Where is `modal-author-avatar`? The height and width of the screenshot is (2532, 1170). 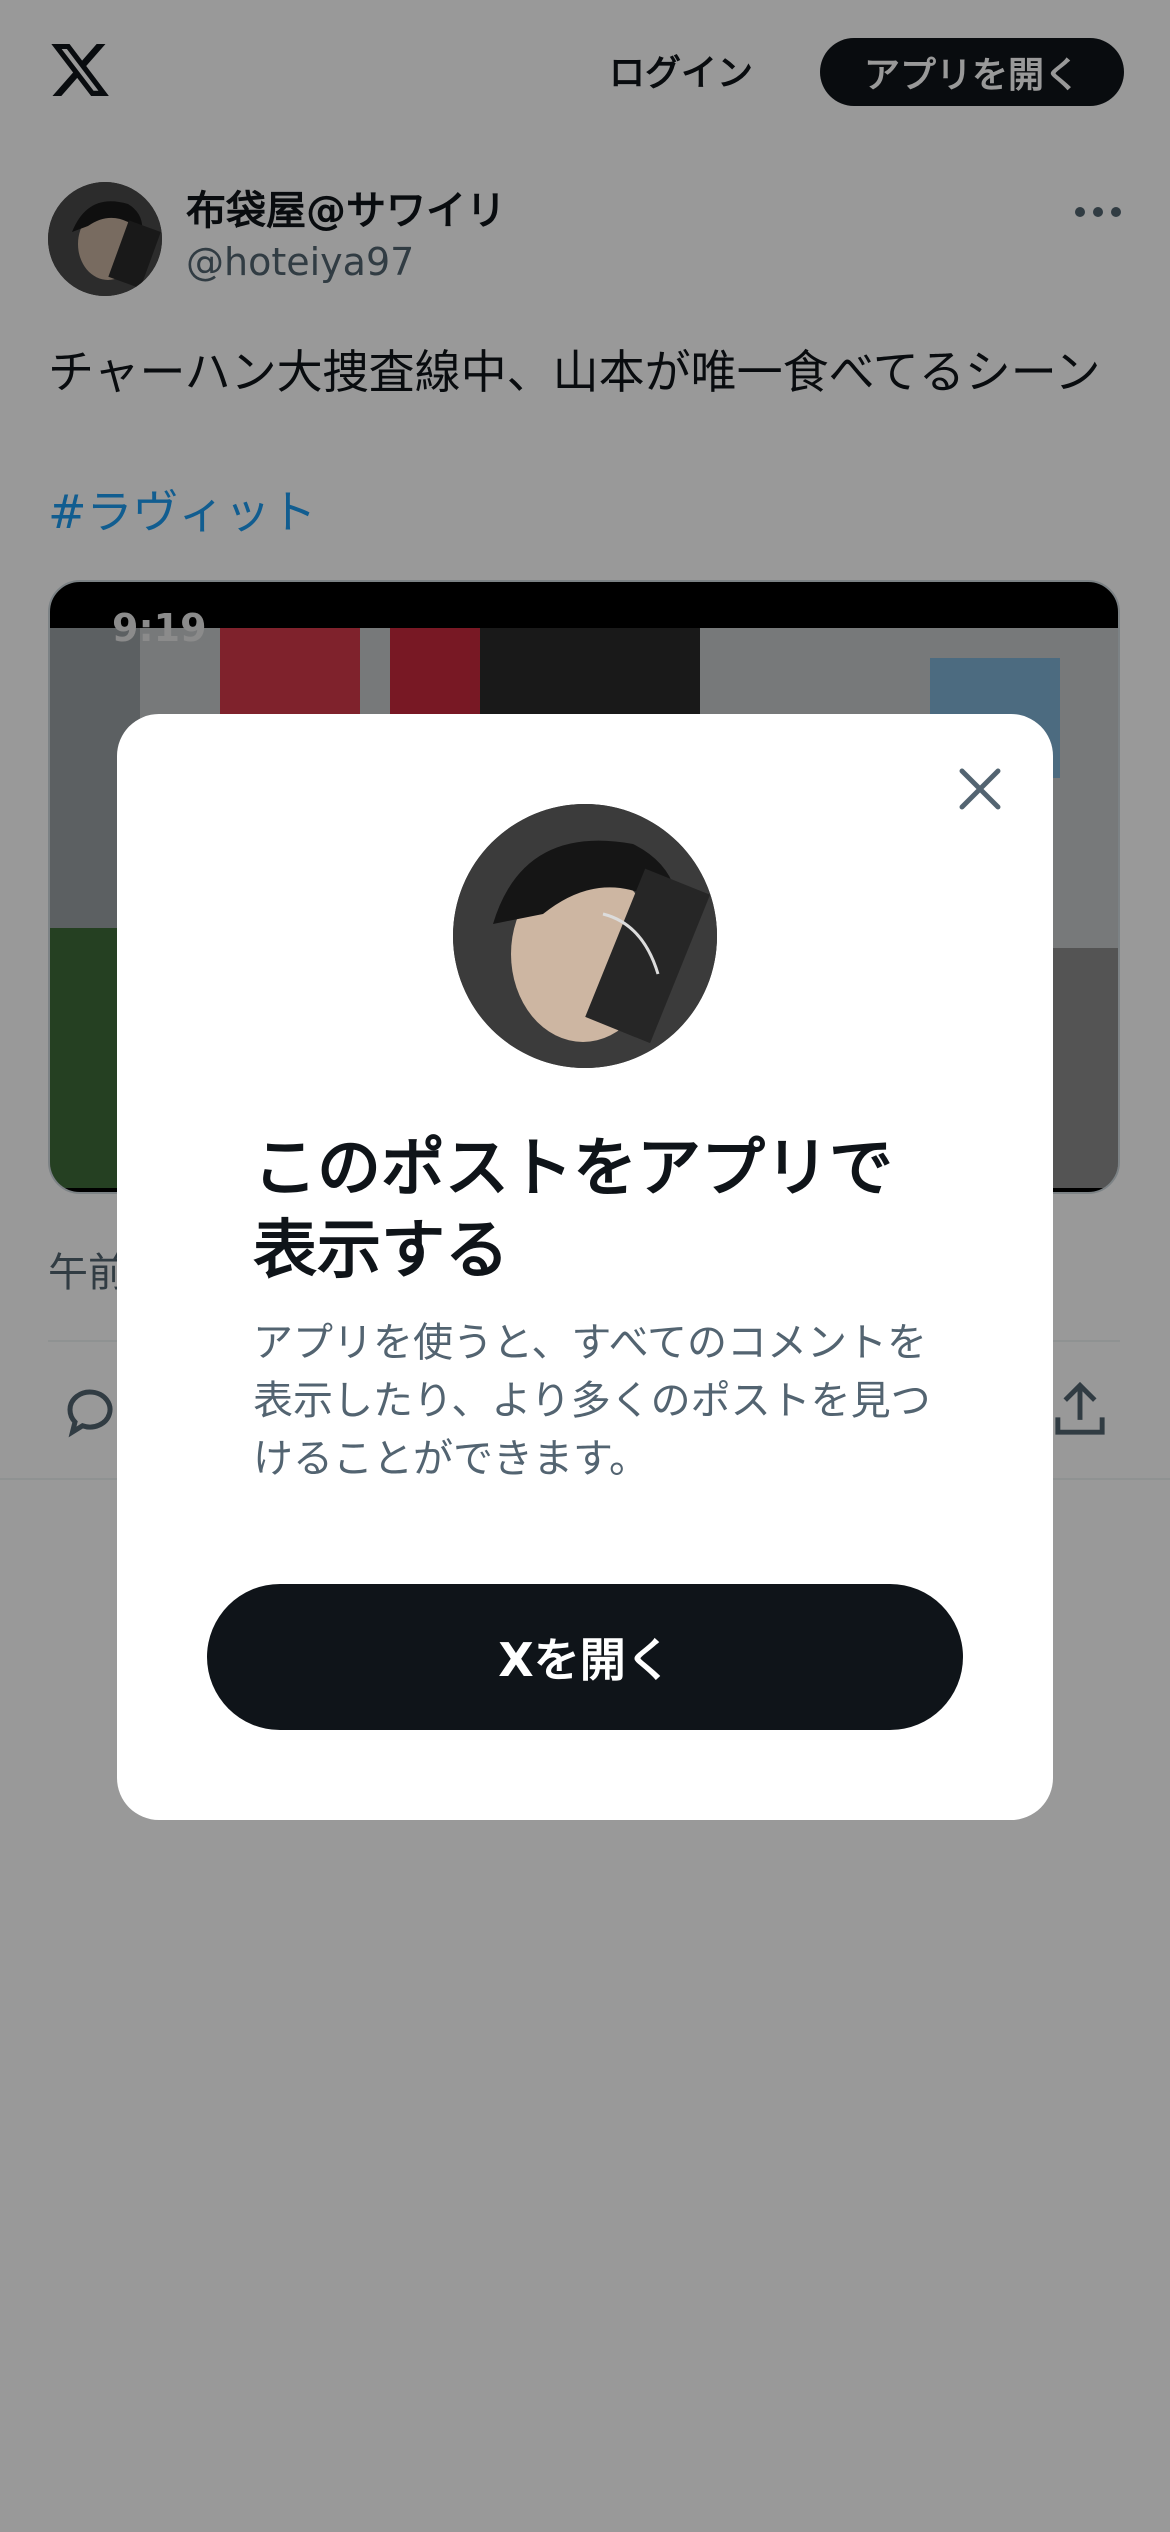
modal-author-avatar is located at coordinates (585, 936).